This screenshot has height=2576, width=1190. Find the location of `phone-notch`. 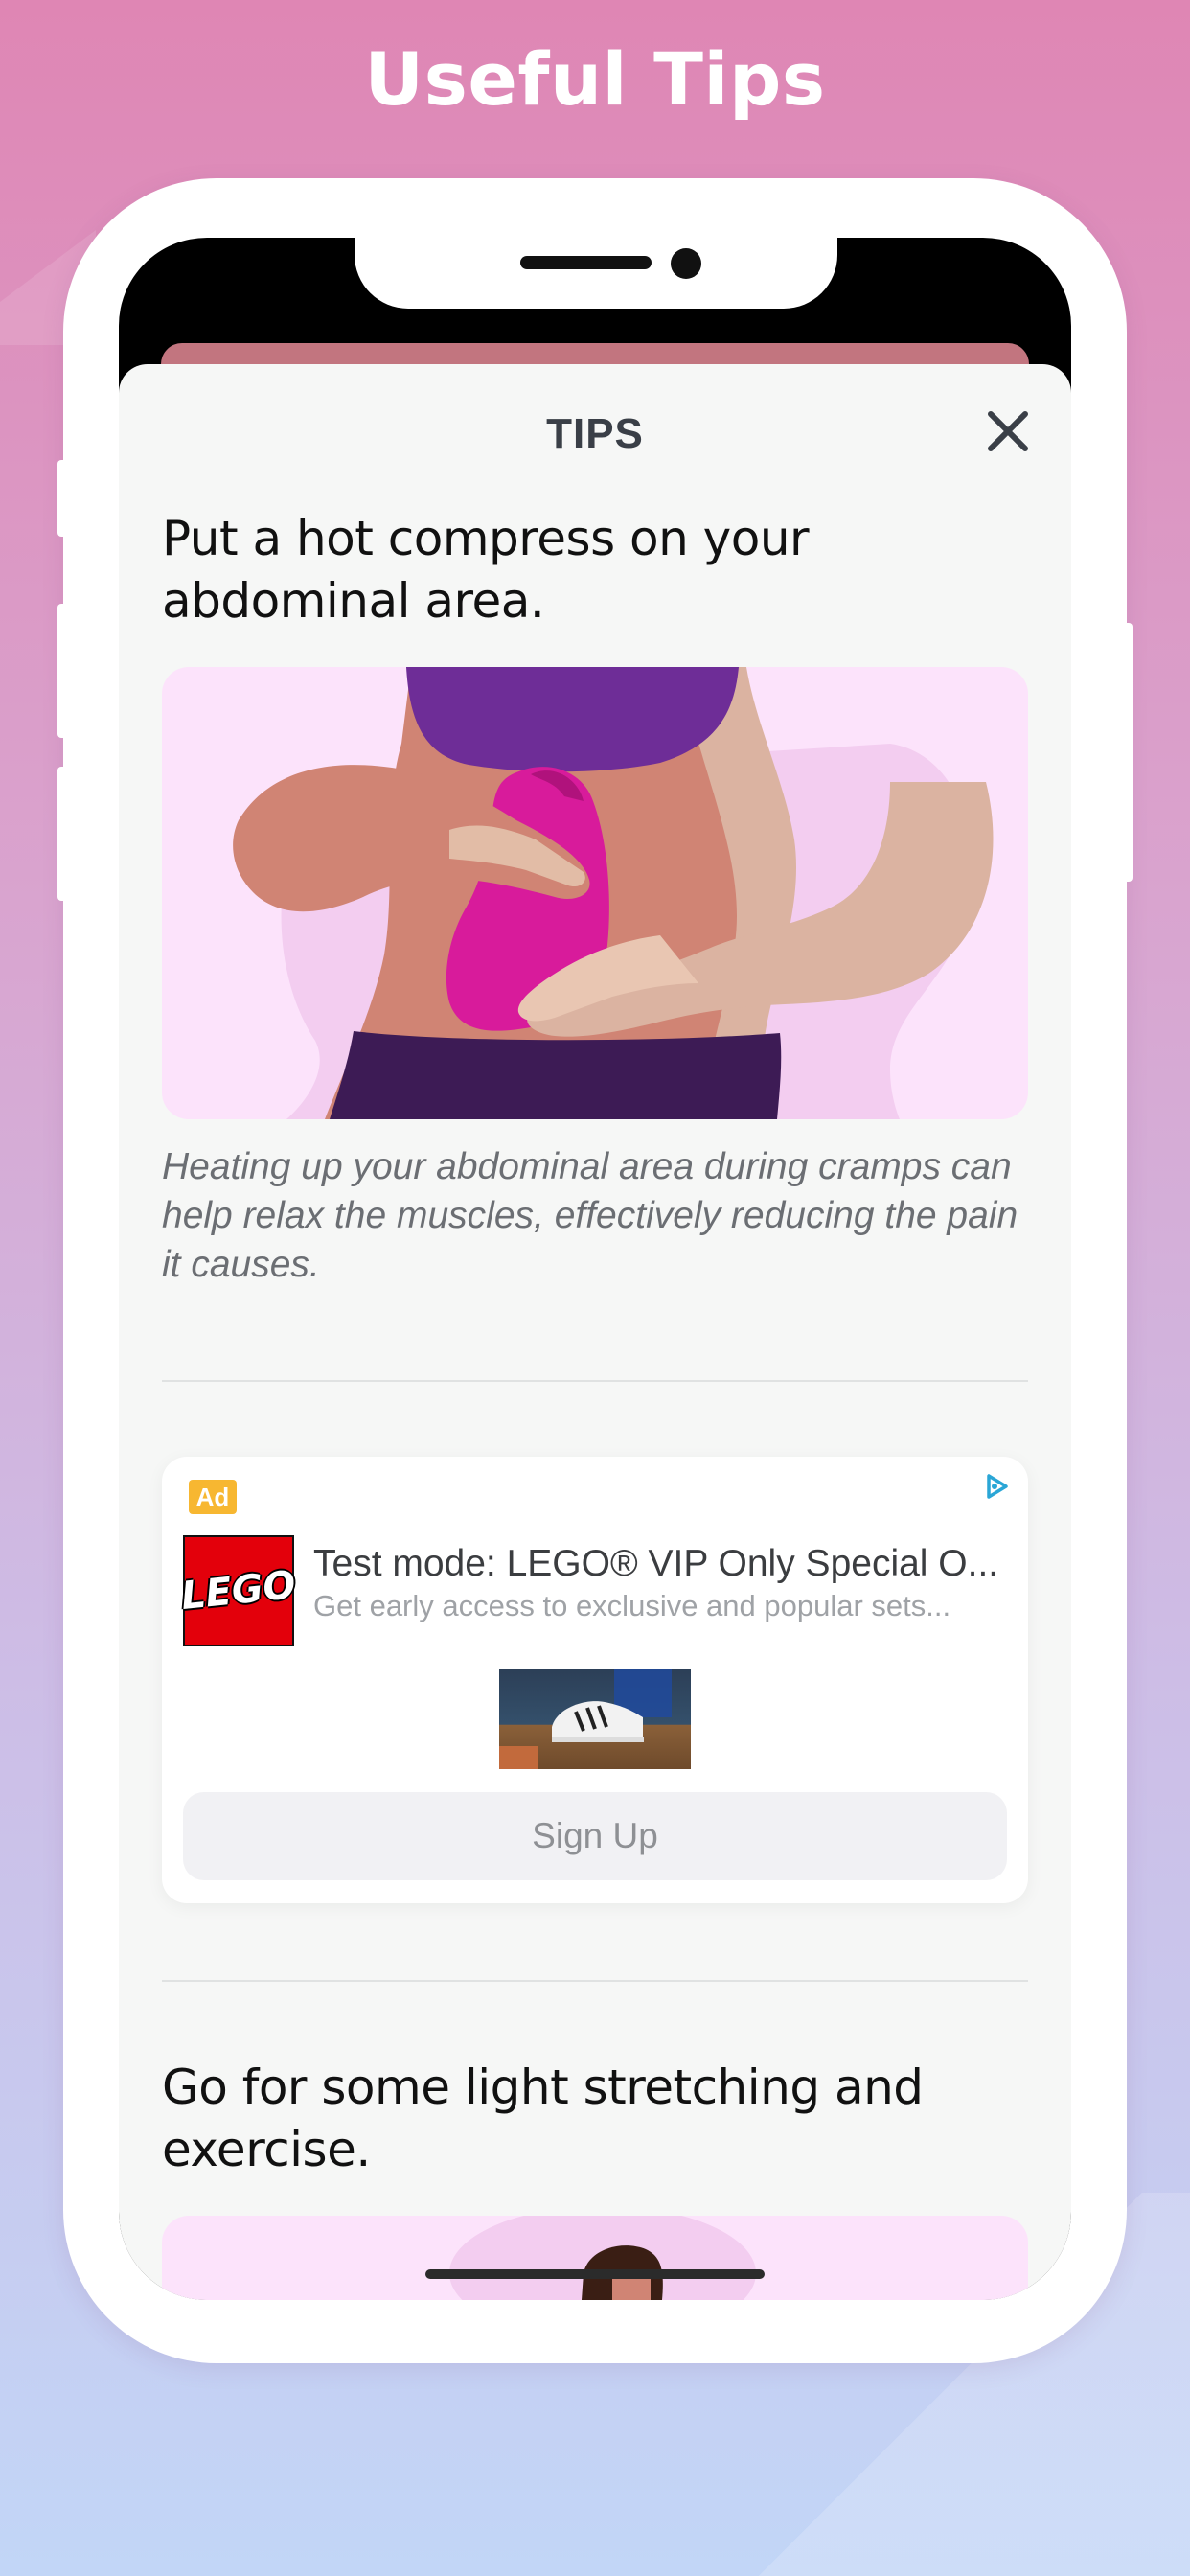

phone-notch is located at coordinates (596, 273).